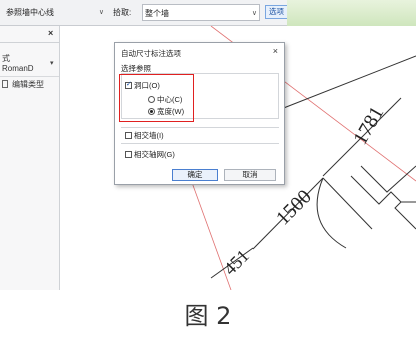 Image resolution: width=416 pixels, height=337 pixels. Describe the element at coordinates (154, 154) in the screenshot. I see `intersecting-grids-label: 相交轴网(G)` at that location.